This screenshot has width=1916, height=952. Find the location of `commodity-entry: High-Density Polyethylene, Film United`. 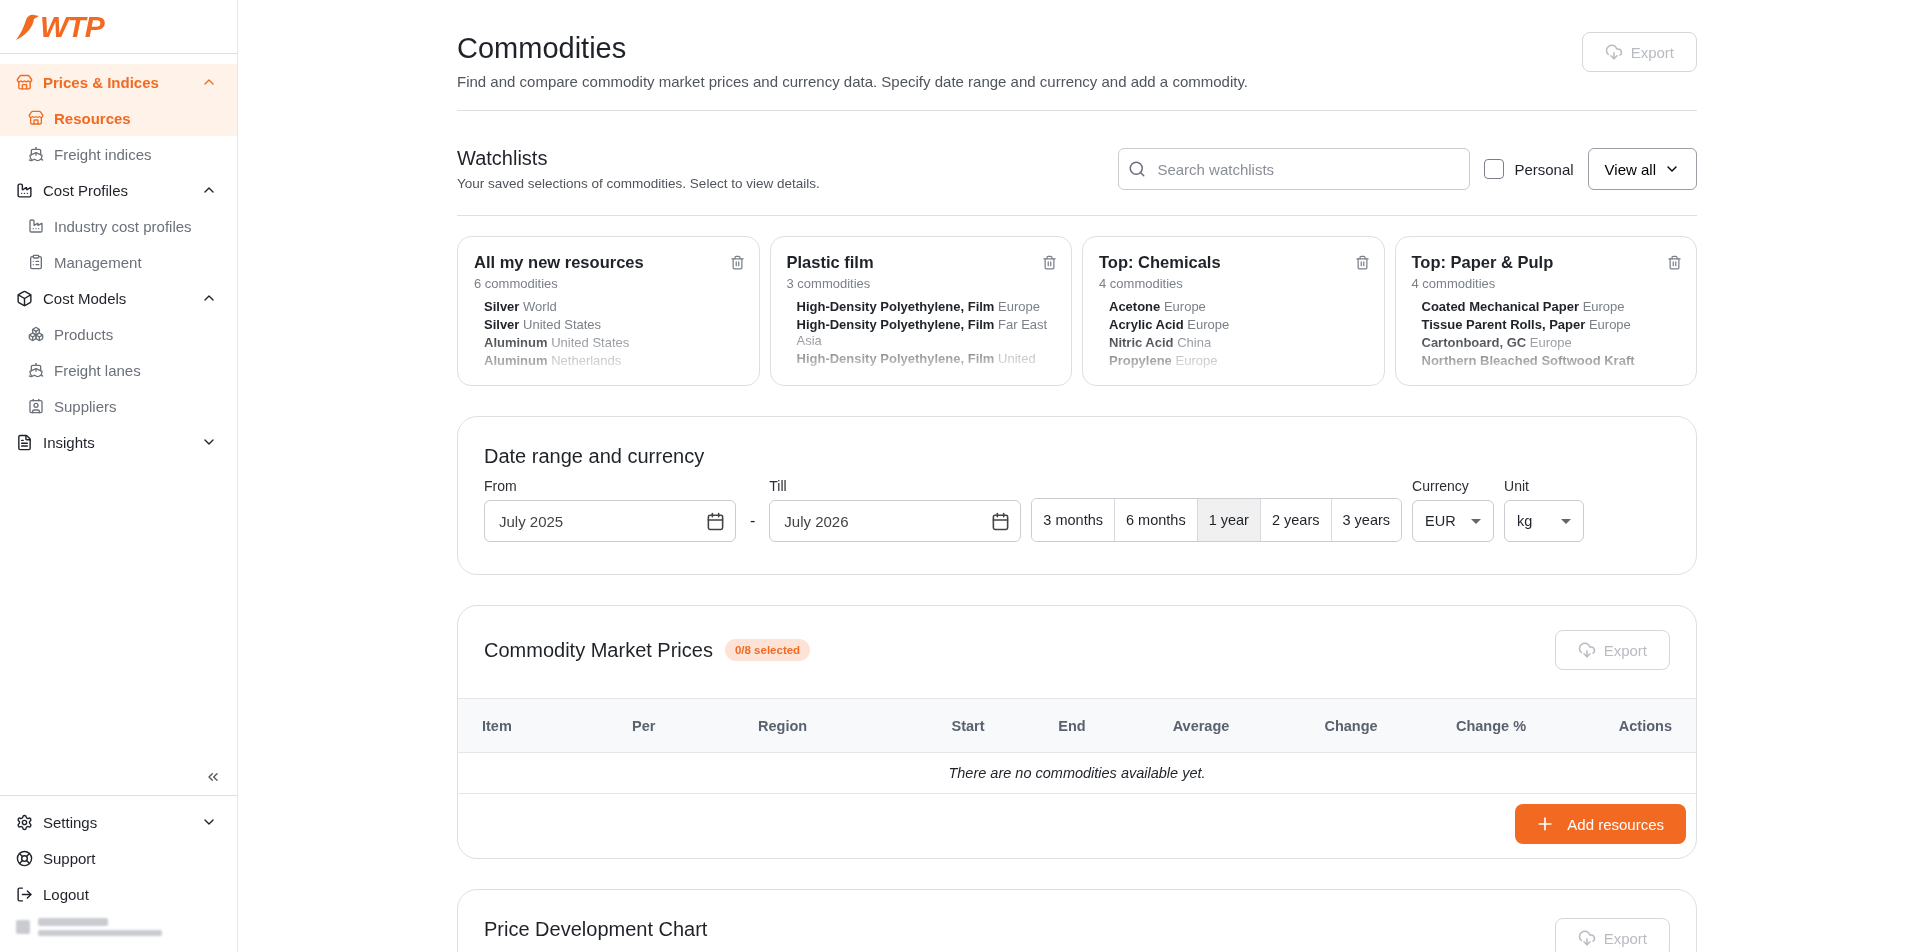

commodity-entry: High-Density Polyethylene, Film United is located at coordinates (916, 359).